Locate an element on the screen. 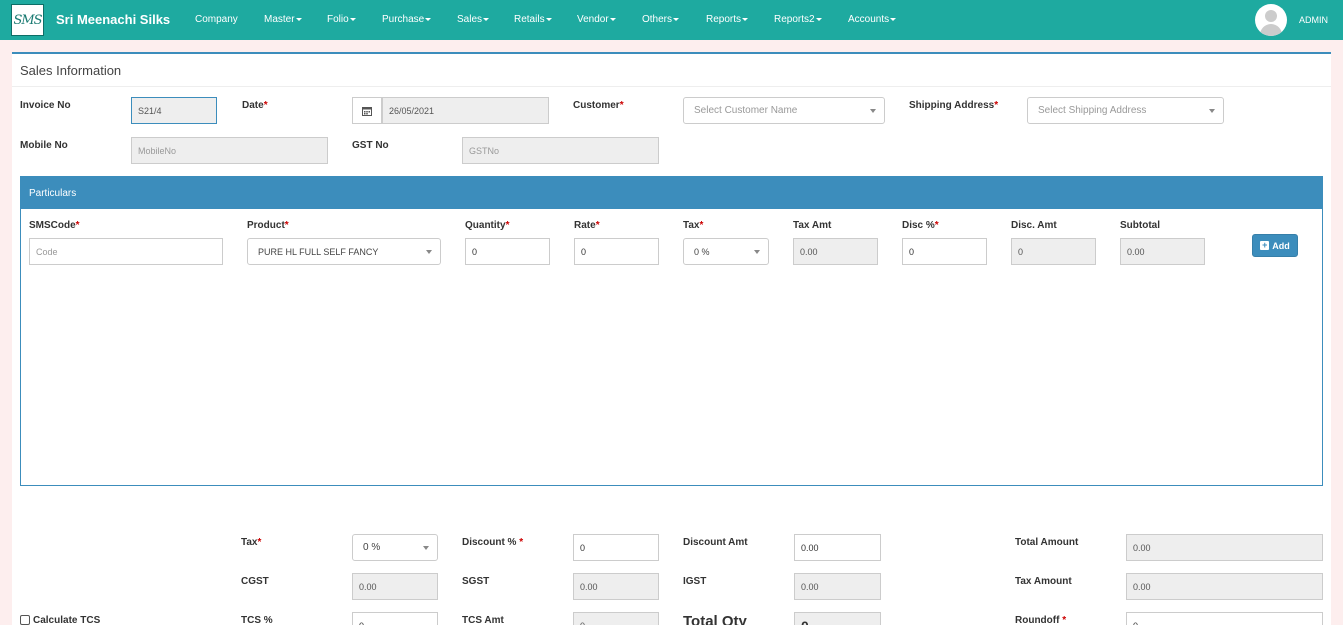 This screenshot has height=625, width=1343. tcs-amt-label: TCS Amt is located at coordinates (483, 620).